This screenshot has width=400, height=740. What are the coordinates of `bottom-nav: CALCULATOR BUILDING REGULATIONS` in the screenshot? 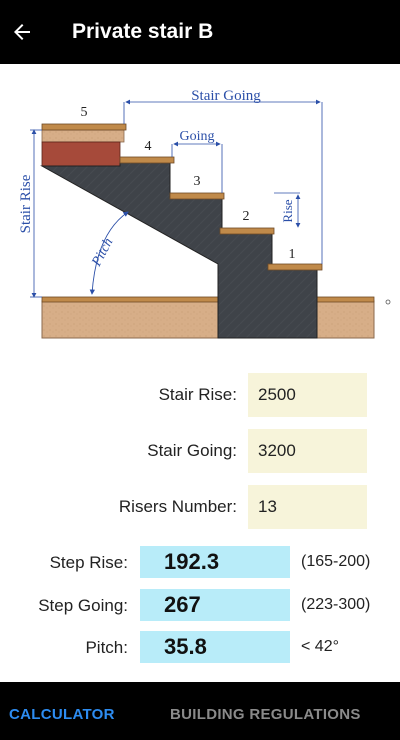 It's located at (200, 711).